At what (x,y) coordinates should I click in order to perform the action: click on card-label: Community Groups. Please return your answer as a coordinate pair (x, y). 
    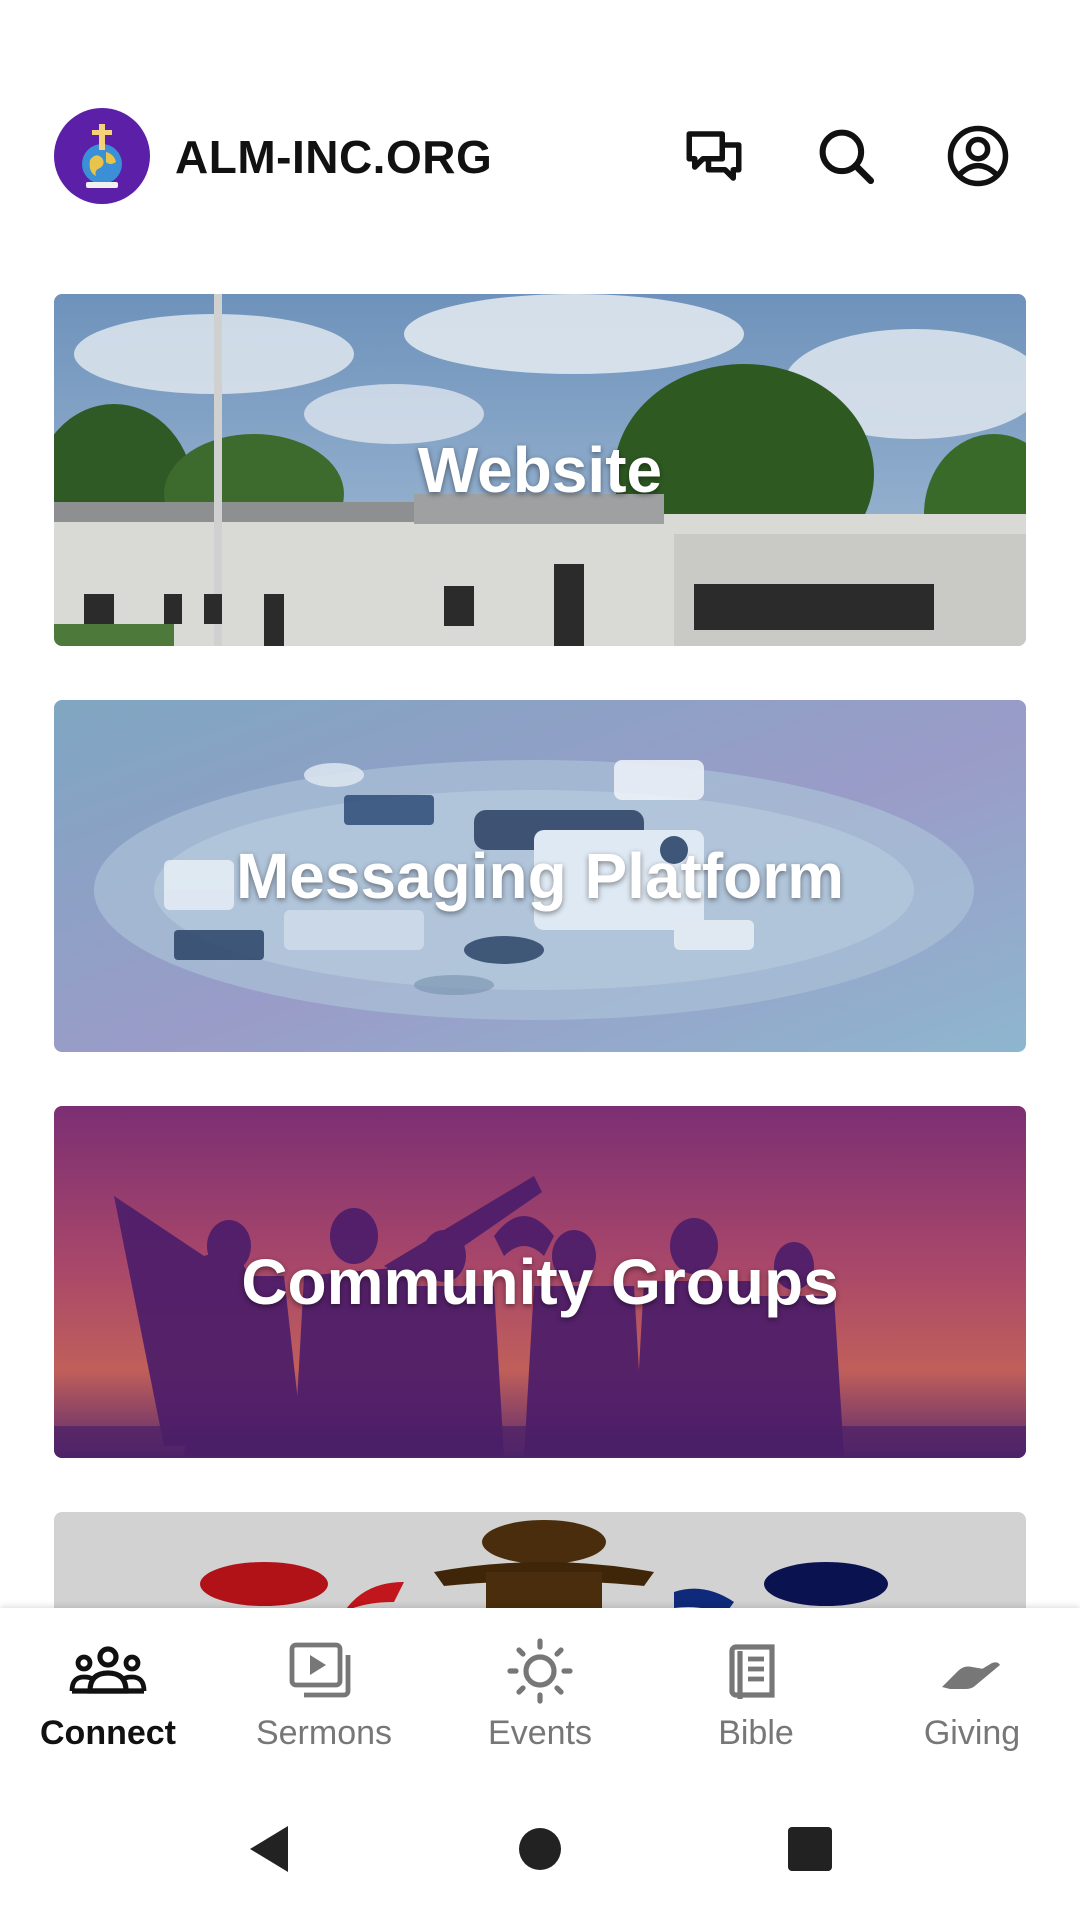
    Looking at the image, I should click on (540, 1282).